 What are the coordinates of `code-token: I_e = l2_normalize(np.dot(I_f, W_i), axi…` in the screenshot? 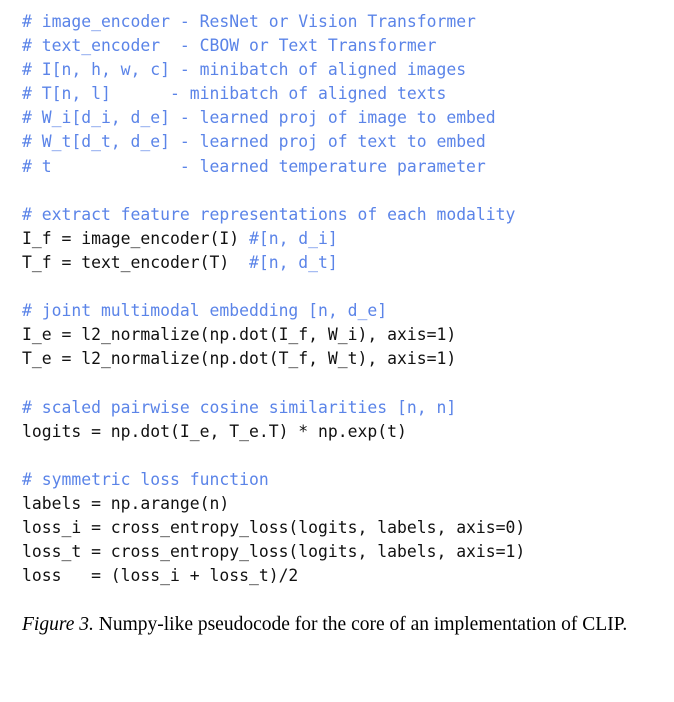 It's located at (239, 335).